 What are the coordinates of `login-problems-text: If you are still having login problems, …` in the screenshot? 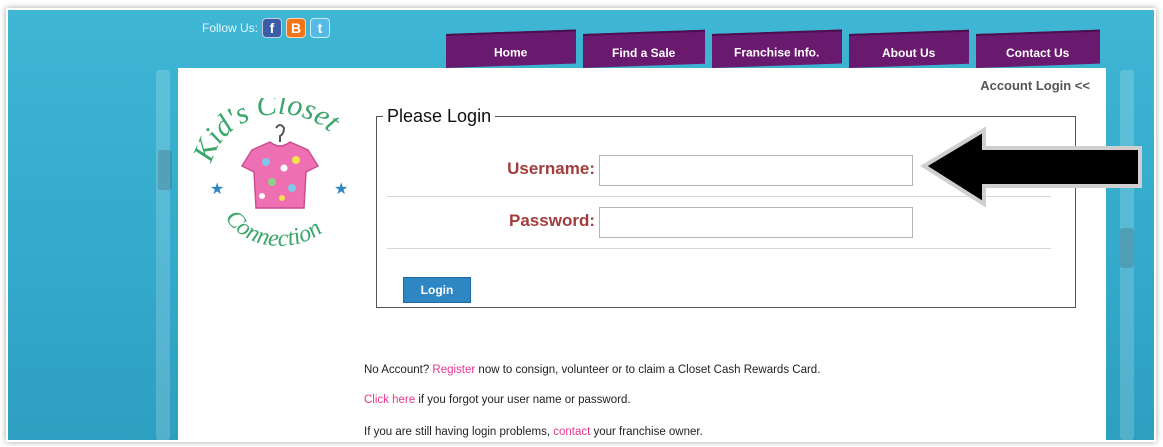 It's located at (533, 432).